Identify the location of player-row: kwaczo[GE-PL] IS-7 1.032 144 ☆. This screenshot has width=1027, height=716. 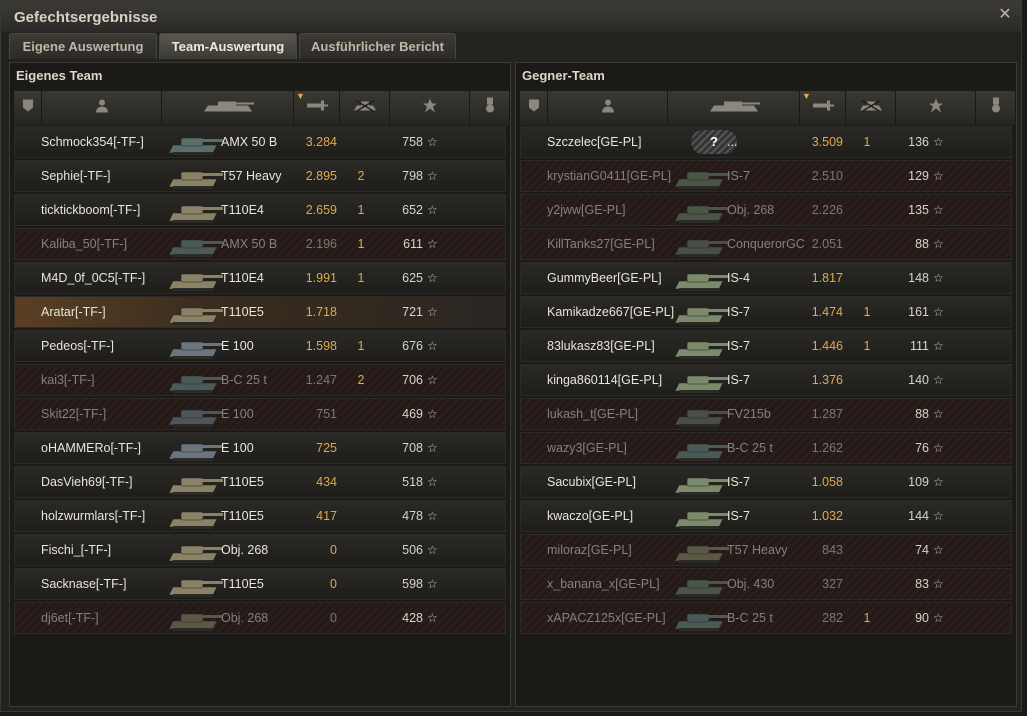
(766, 516).